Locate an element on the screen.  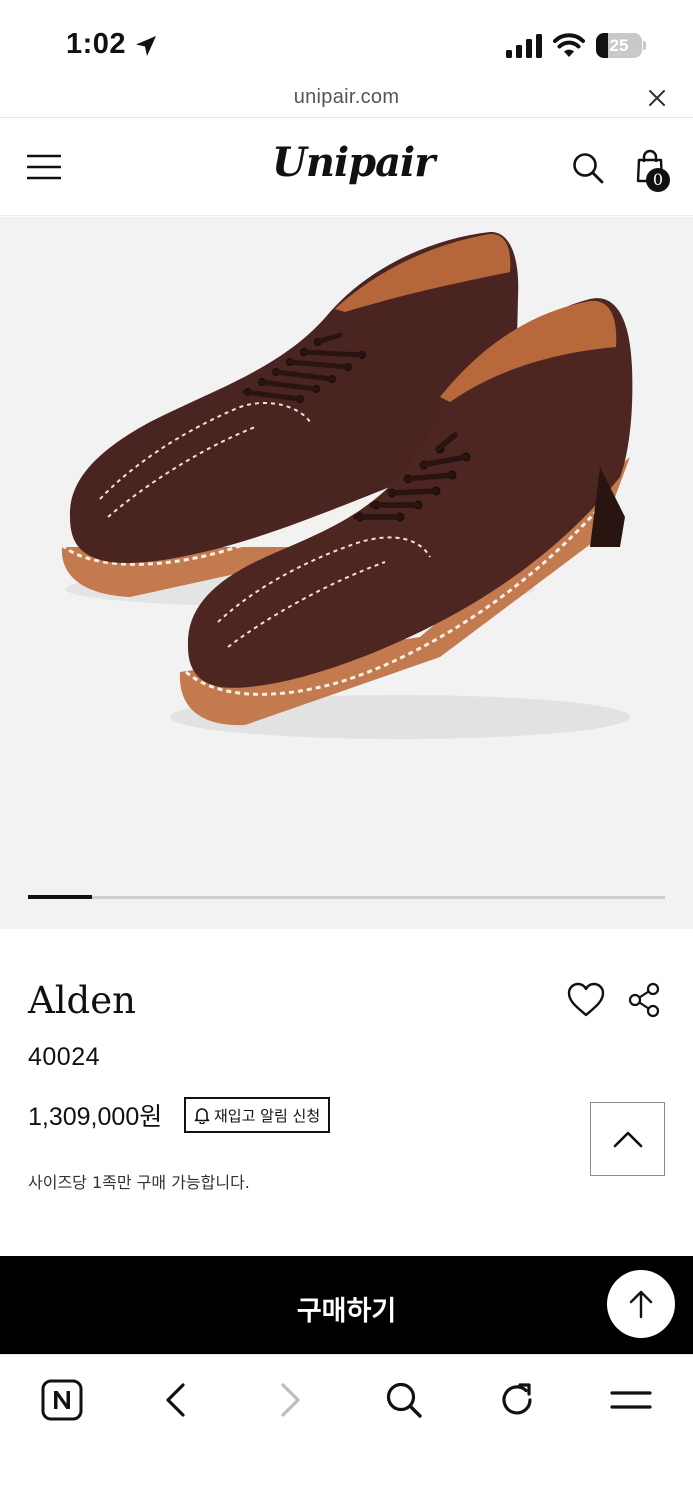
product-model: 40024 is located at coordinates (64, 1057).